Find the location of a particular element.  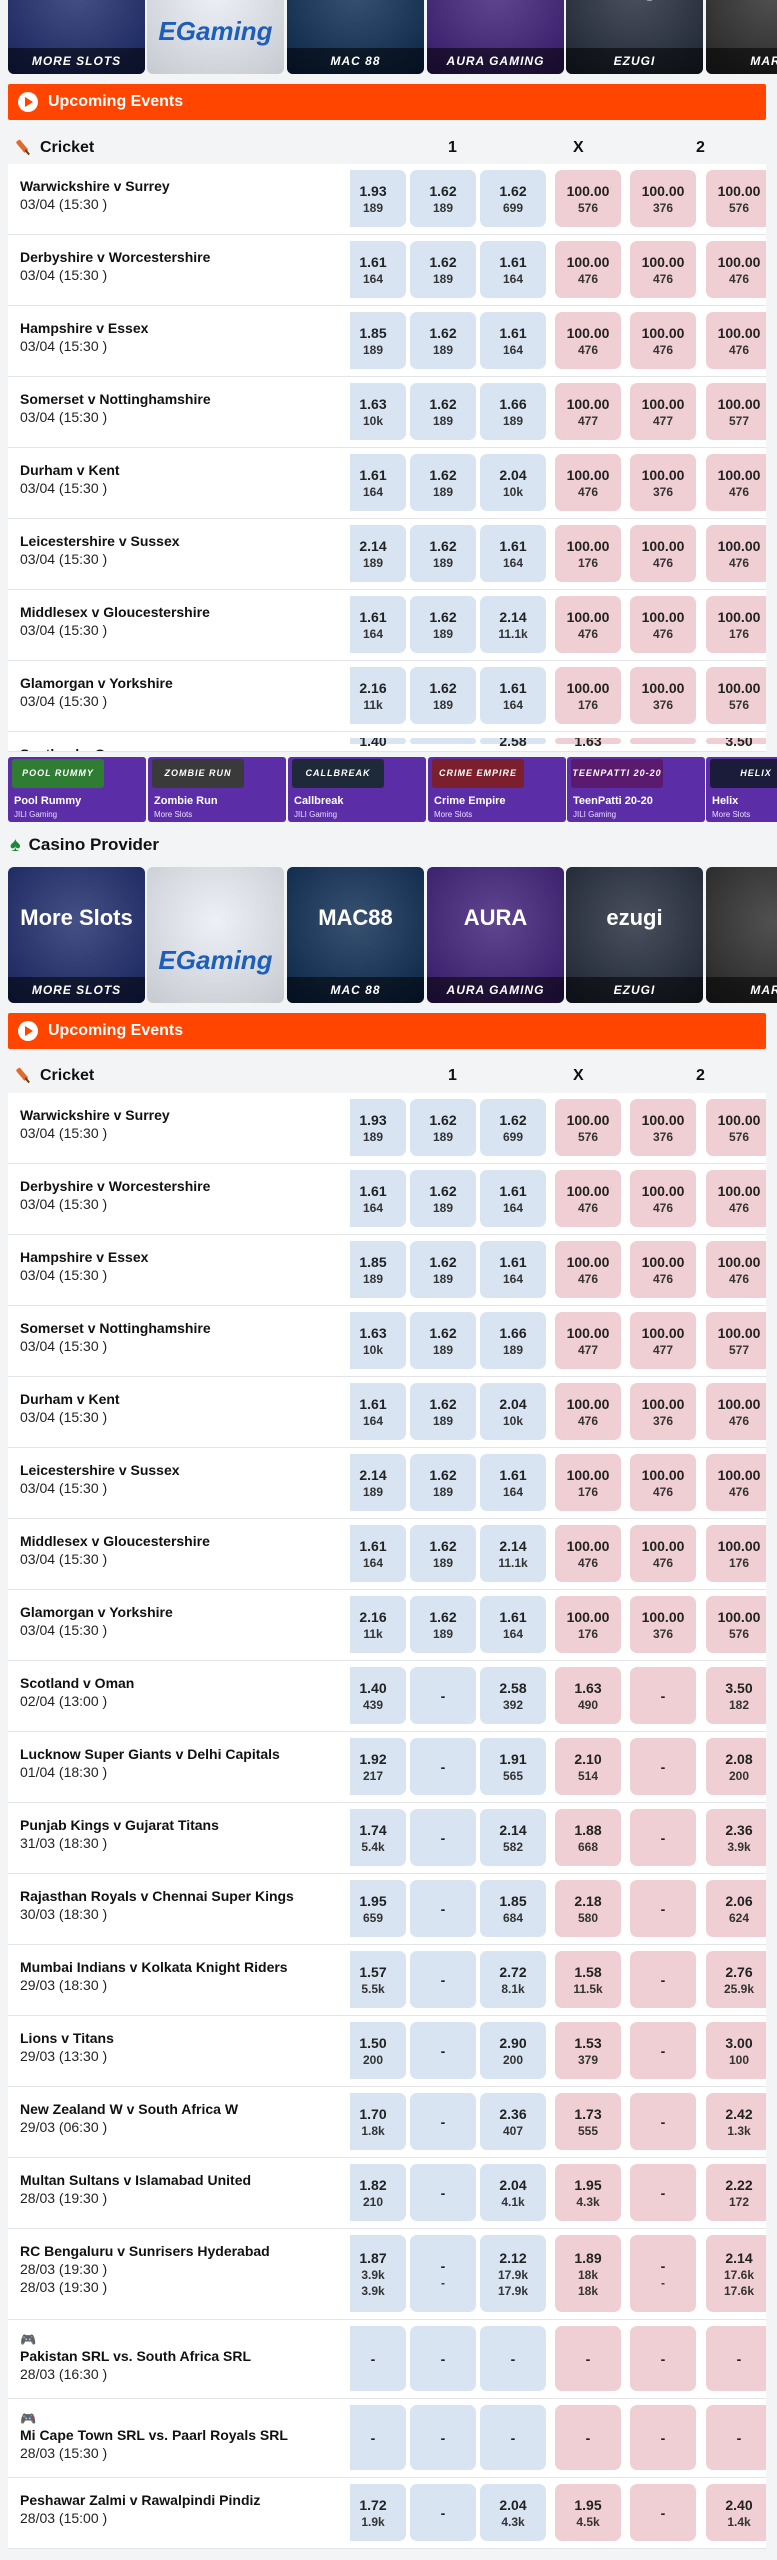

back-odds-button: 1.70 1.8k is located at coordinates (378, 2121).